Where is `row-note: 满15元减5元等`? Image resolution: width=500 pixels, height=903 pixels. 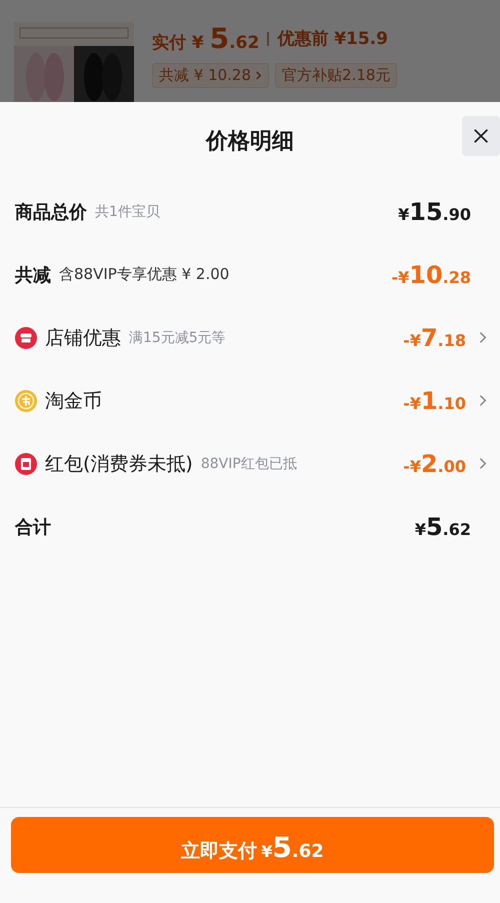 row-note: 满15元减5元等 is located at coordinates (177, 337).